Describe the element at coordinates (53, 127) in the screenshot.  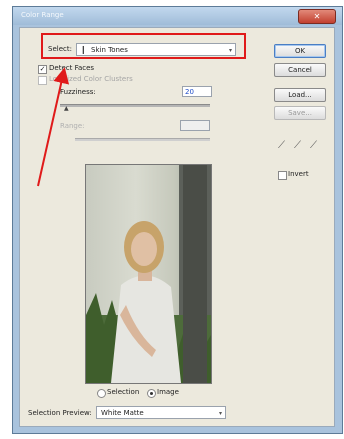
I see `annotation-arrow` at that location.